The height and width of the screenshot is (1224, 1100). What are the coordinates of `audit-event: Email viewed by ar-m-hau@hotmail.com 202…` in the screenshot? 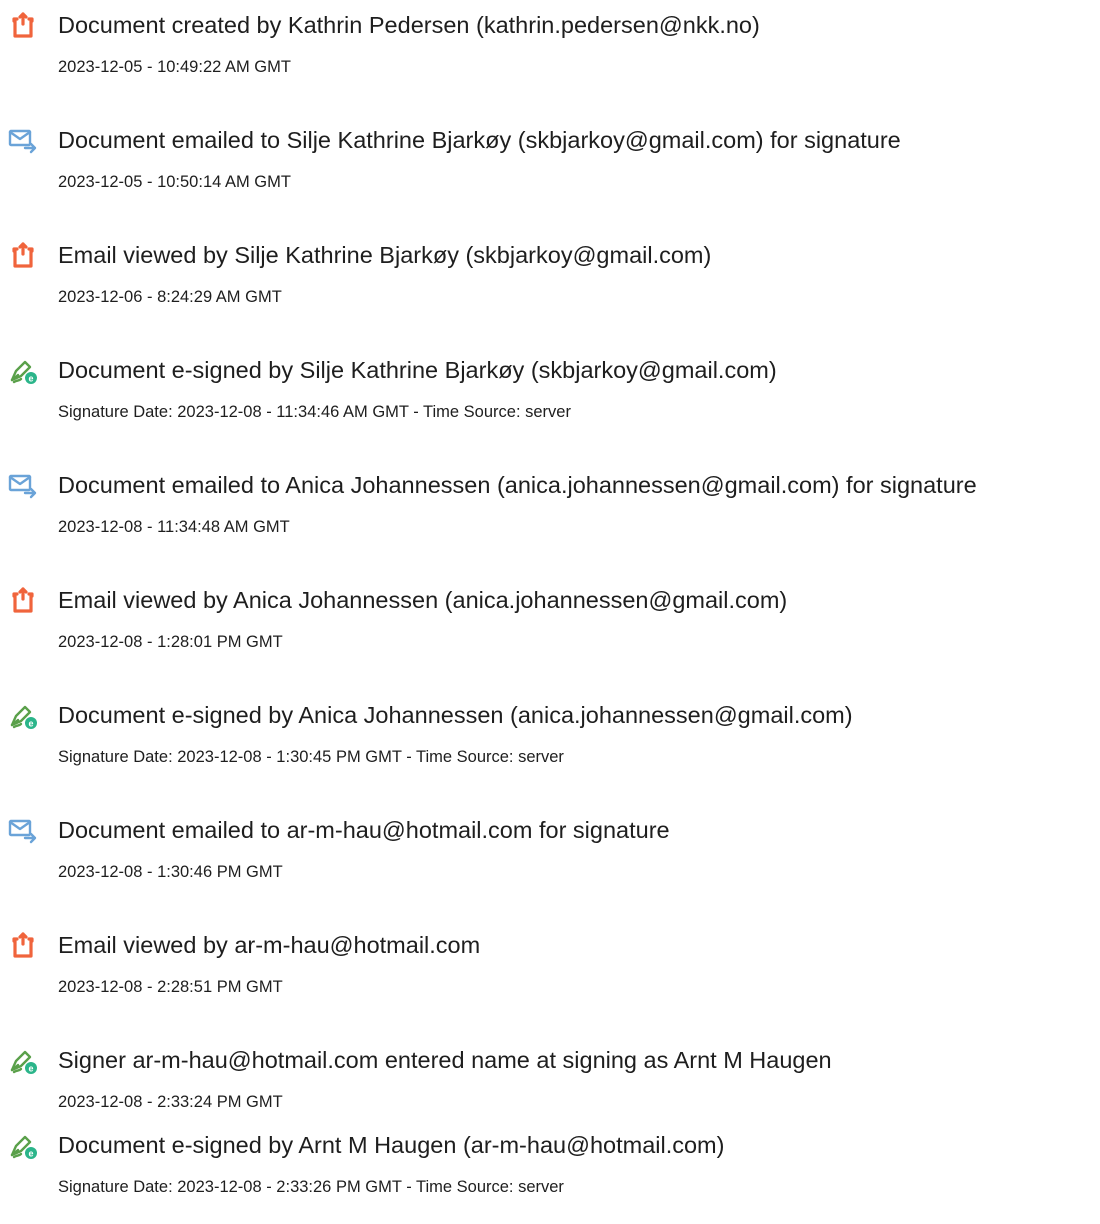 It's located at (550, 970).